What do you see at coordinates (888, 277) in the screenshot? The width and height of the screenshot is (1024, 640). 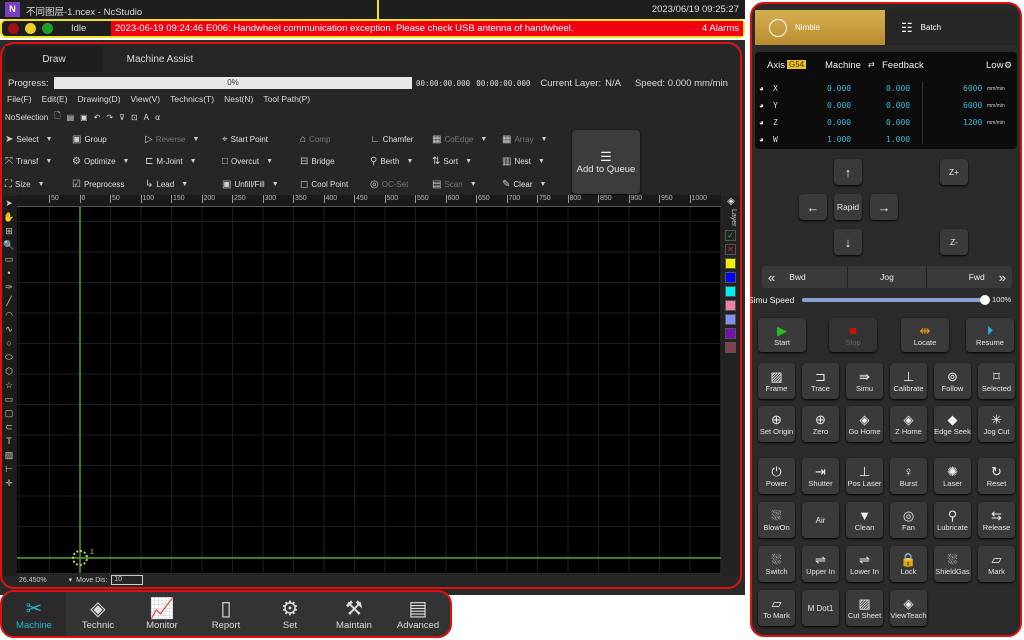 I see `jog-mode-button: Jog` at bounding box center [888, 277].